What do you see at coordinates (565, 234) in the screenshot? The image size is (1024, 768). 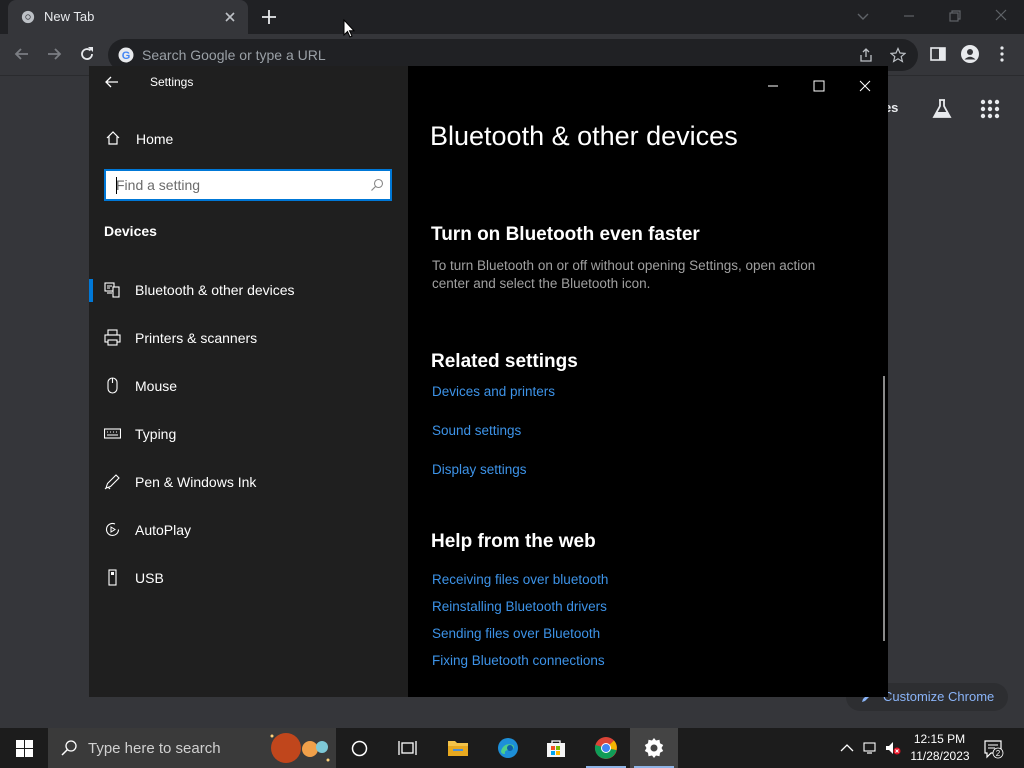 I see `faster-heading: Turn on Bluetooth even faster` at bounding box center [565, 234].